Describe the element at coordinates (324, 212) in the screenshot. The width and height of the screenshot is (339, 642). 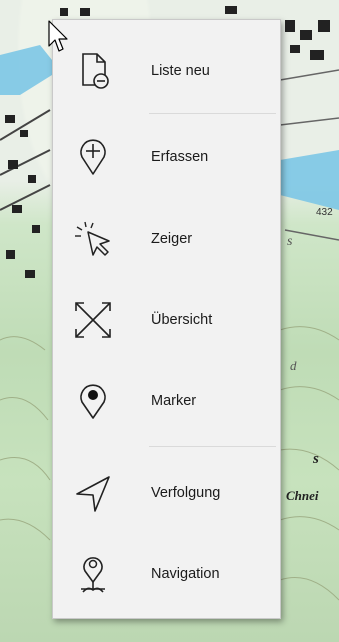
I see `map-elevation-label: 432` at that location.